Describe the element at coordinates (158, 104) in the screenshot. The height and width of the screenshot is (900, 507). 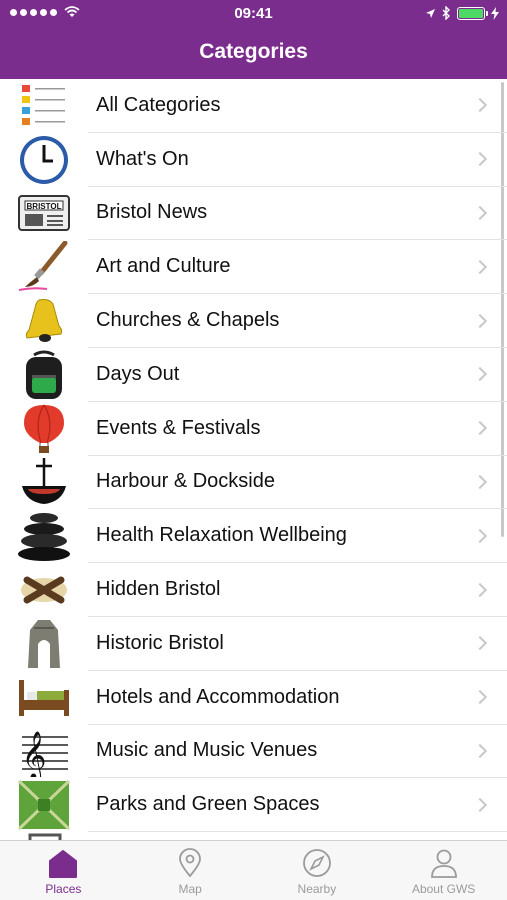
I see `category-label: All Categories` at that location.